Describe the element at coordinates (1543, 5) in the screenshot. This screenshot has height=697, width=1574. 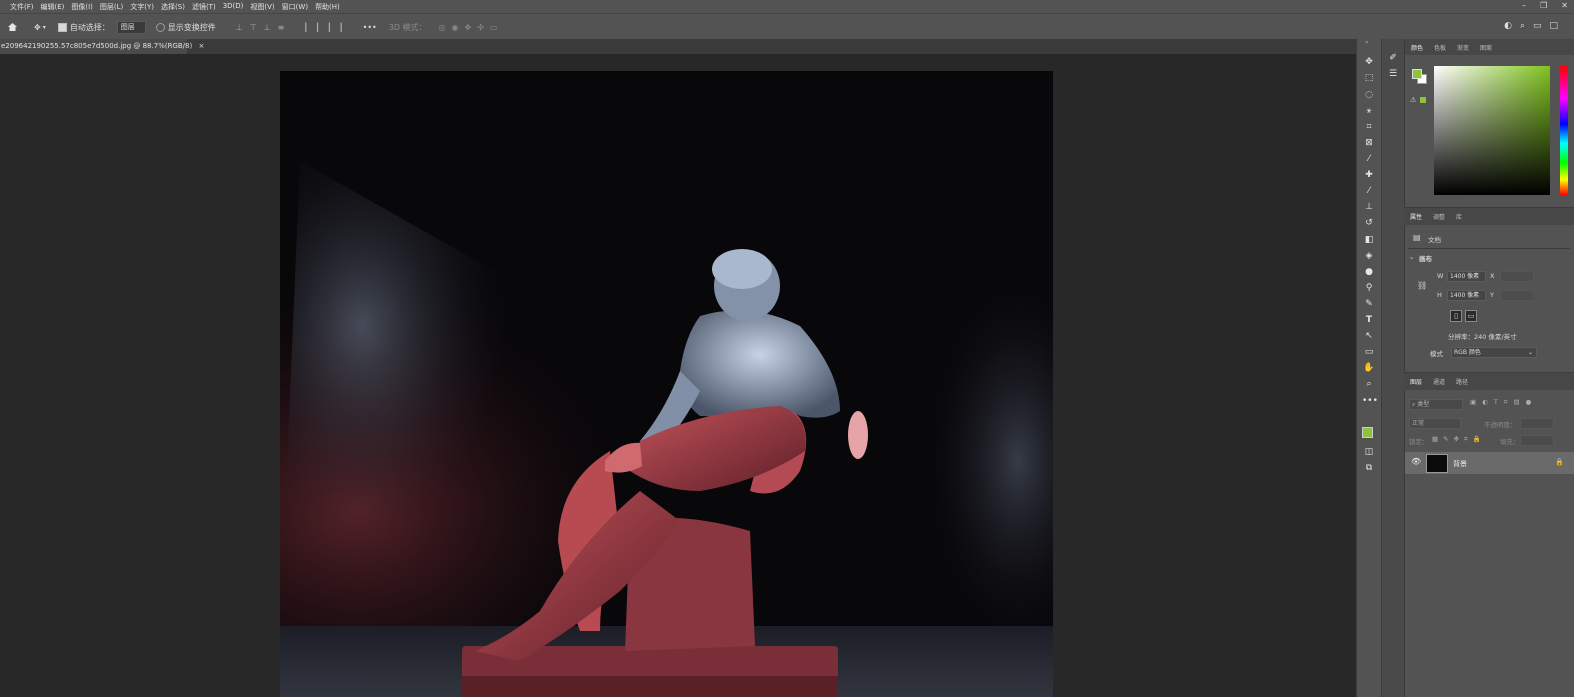
I see `restore-button: ❐` at that location.